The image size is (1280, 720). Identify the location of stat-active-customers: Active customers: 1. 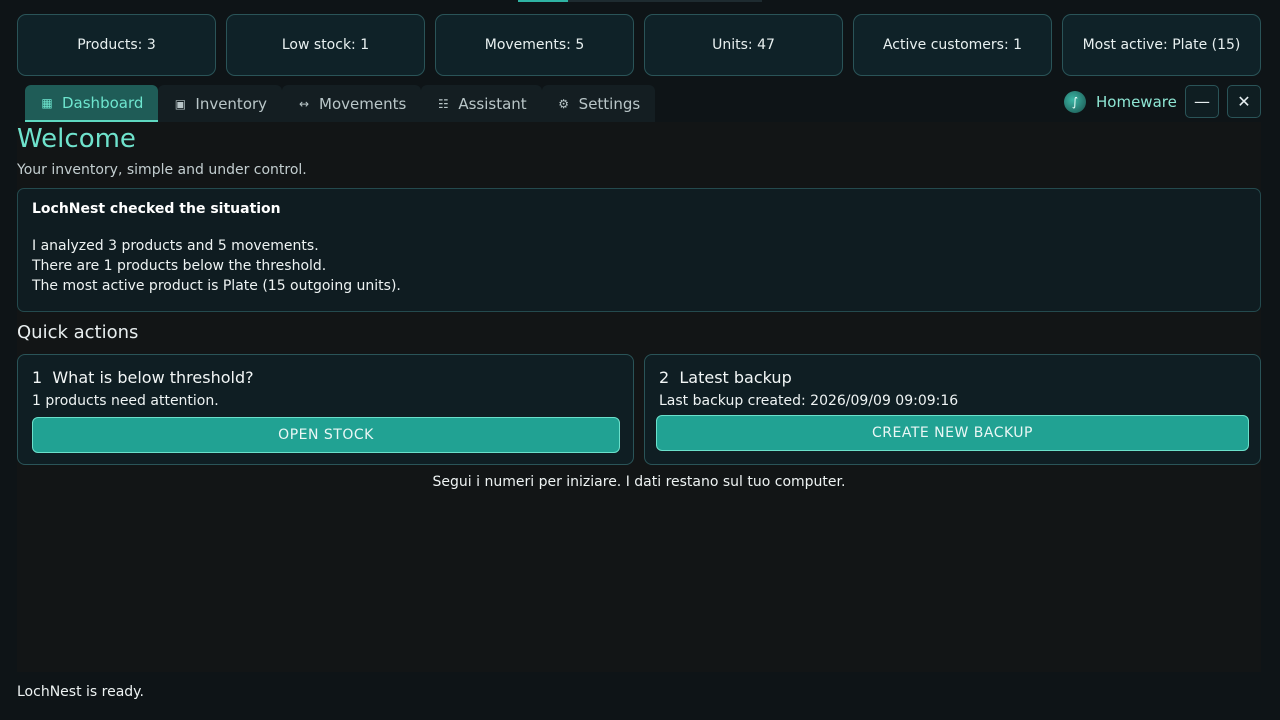
(952, 45).